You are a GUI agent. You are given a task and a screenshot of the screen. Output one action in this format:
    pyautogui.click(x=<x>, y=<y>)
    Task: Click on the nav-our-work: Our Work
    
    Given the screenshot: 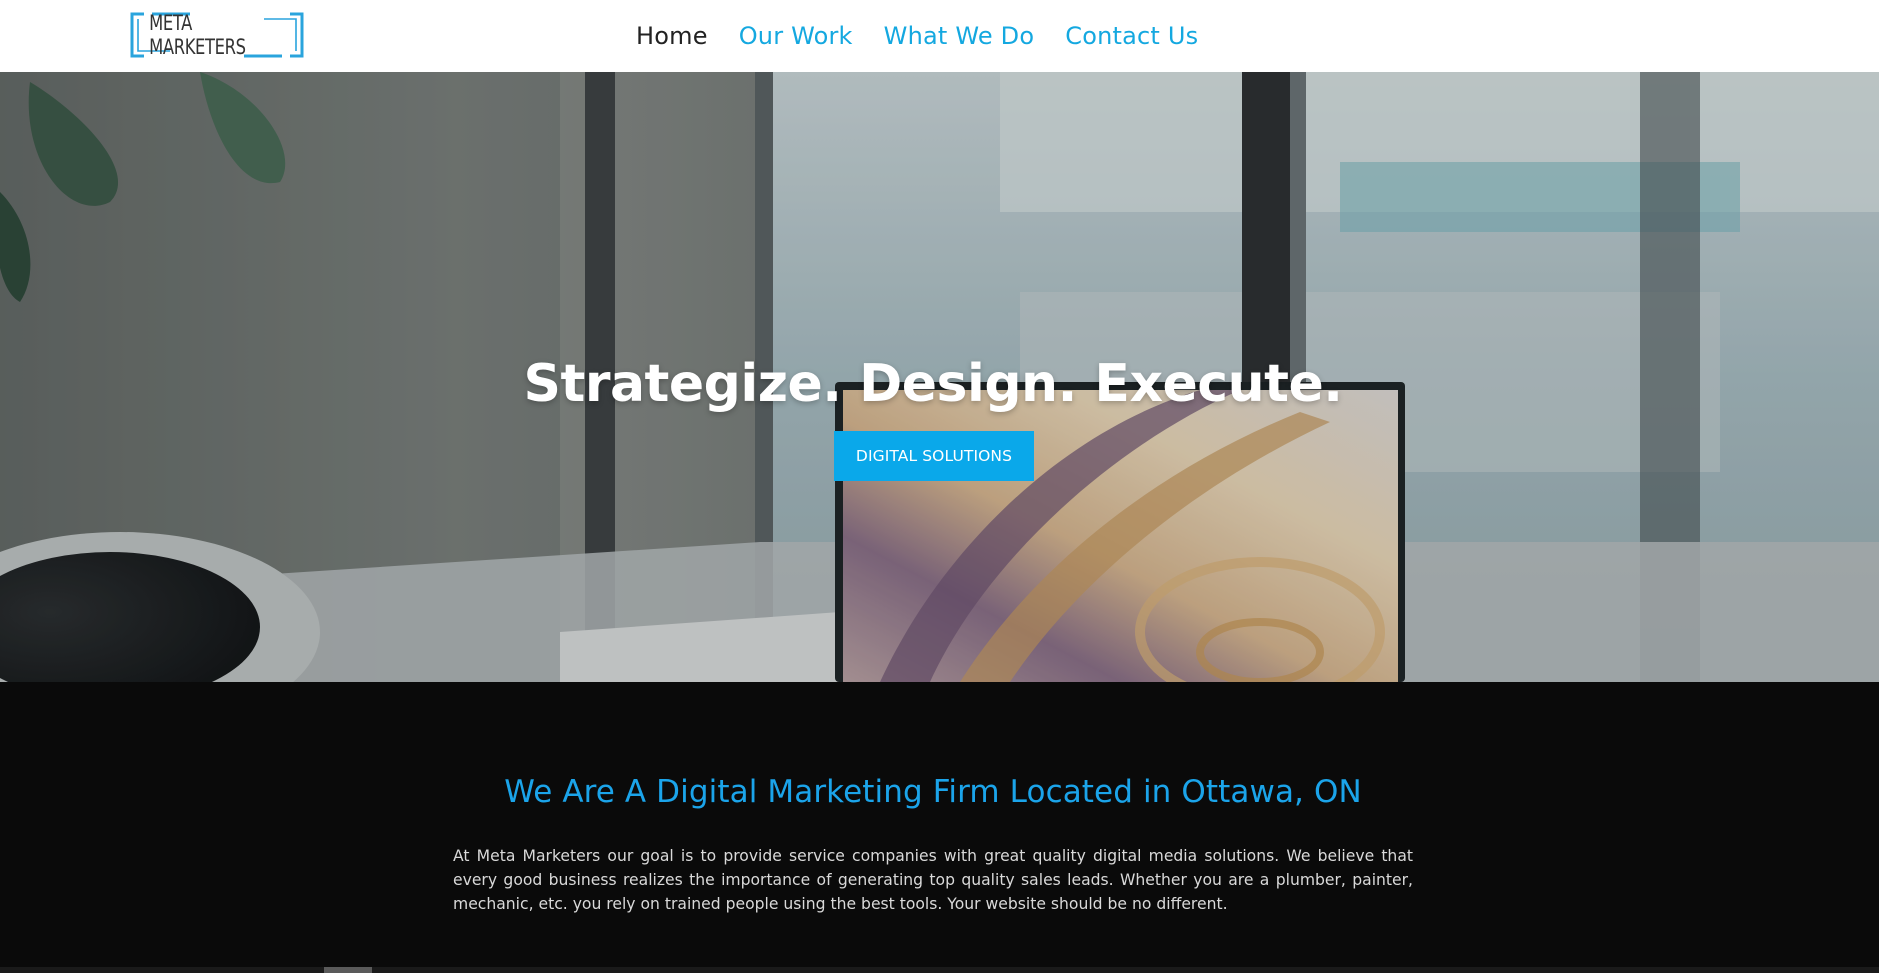 What is the action you would take?
    pyautogui.click(x=796, y=36)
    